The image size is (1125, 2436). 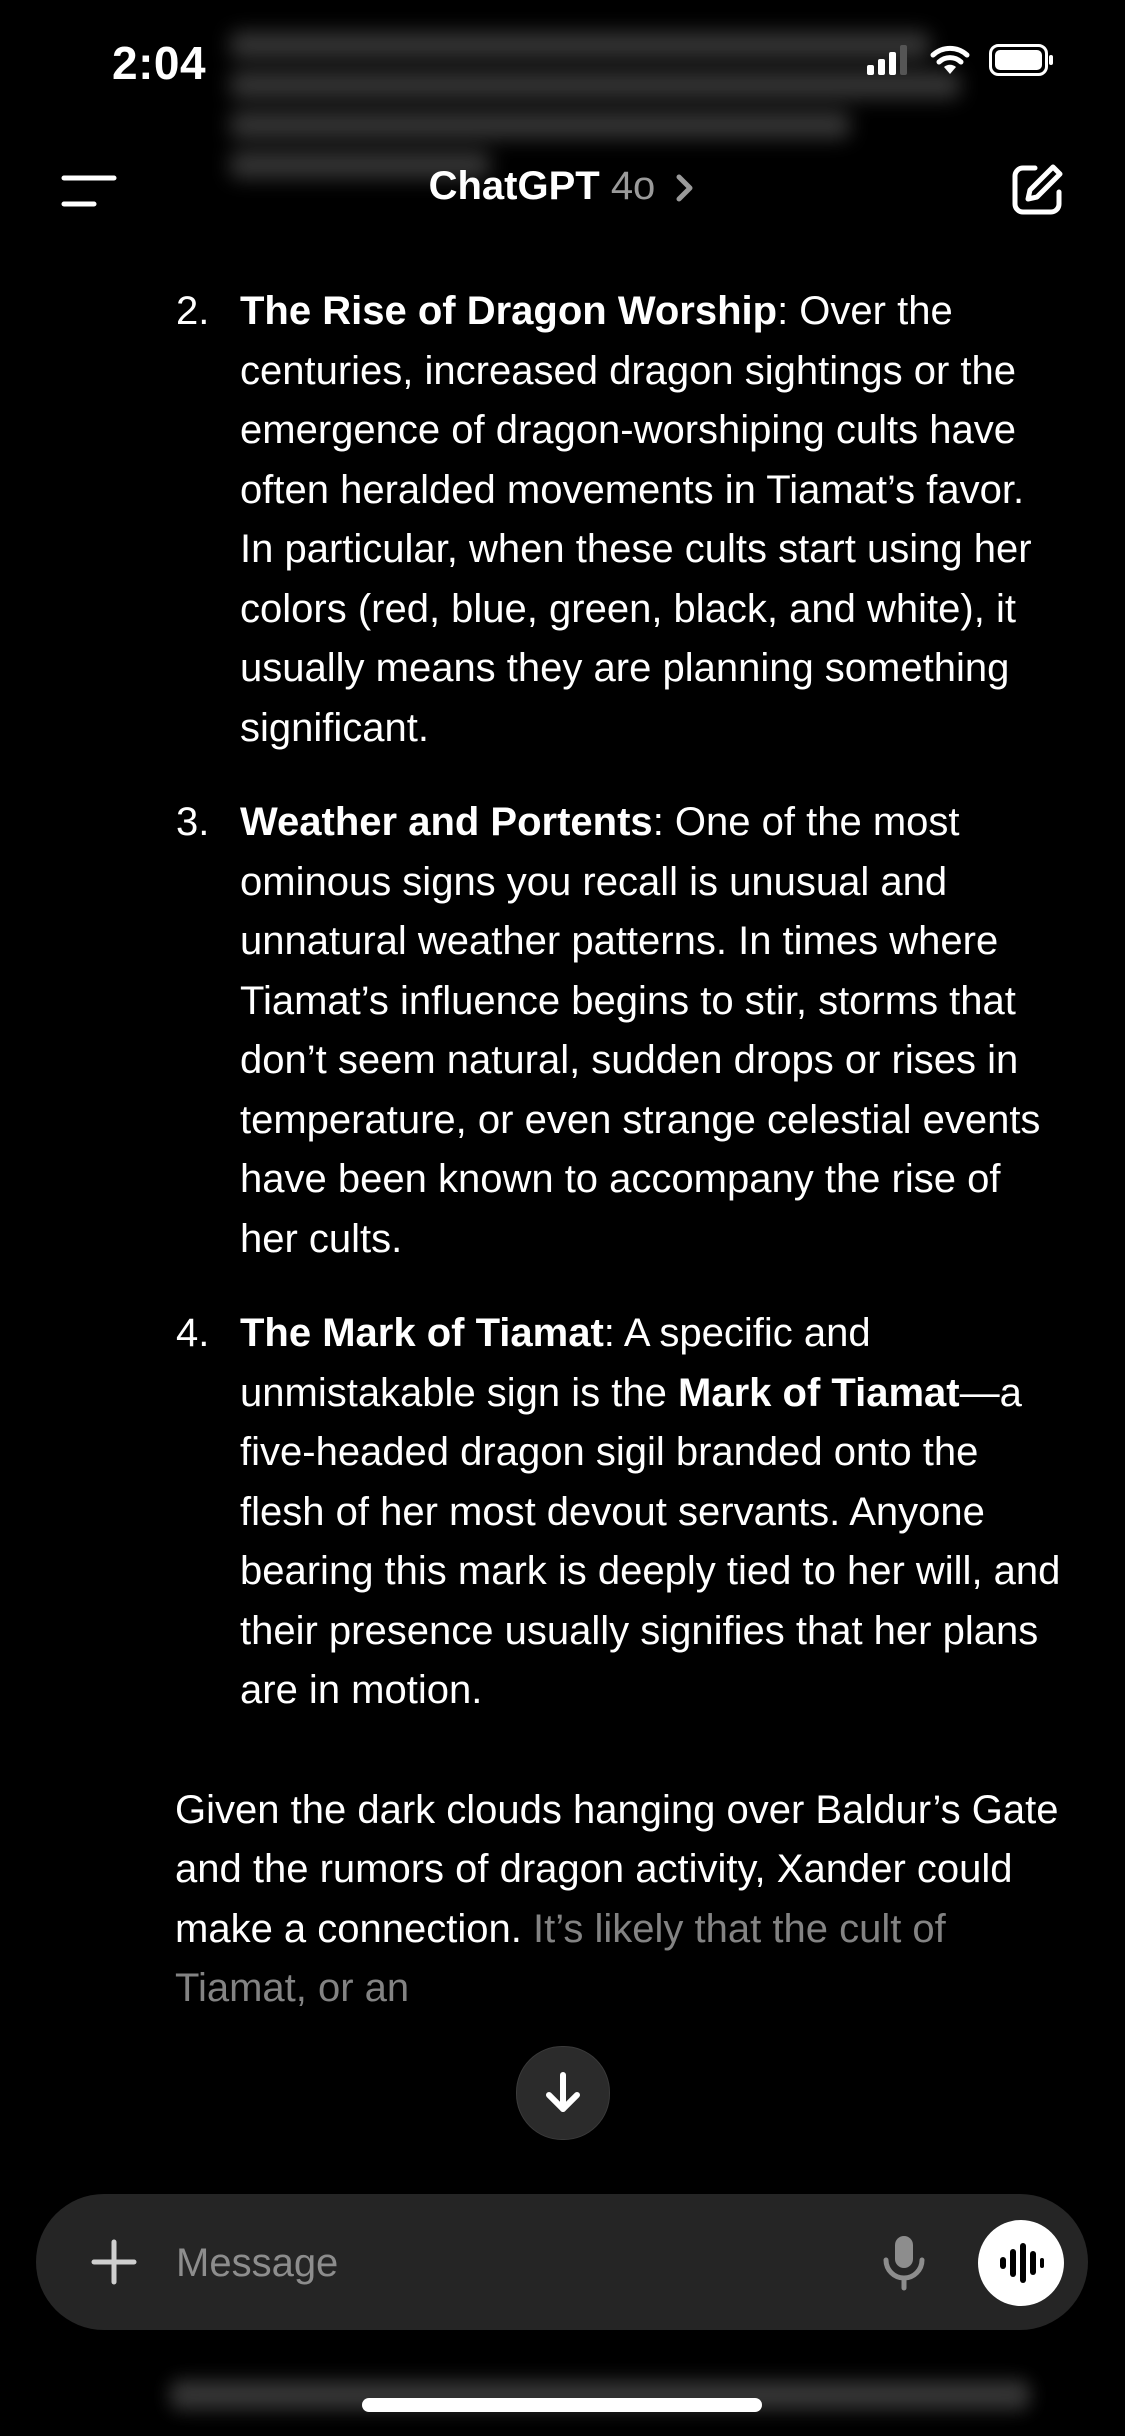 What do you see at coordinates (633, 186) in the screenshot?
I see `model-name: 4o` at bounding box center [633, 186].